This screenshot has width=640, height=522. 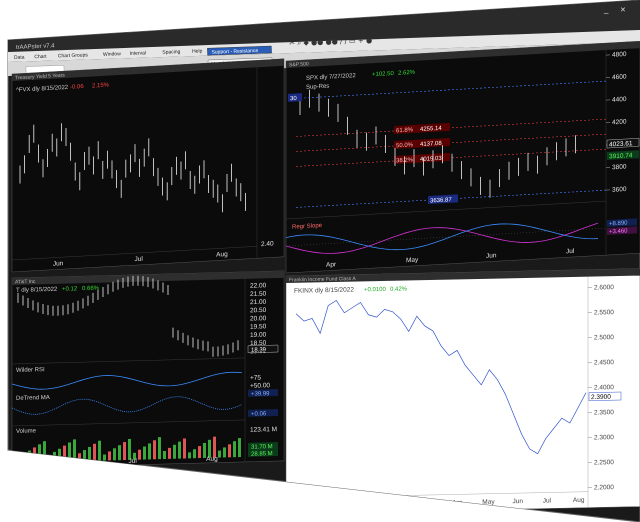 What do you see at coordinates (137, 53) in the screenshot?
I see `menu-interval: Interval` at bounding box center [137, 53].